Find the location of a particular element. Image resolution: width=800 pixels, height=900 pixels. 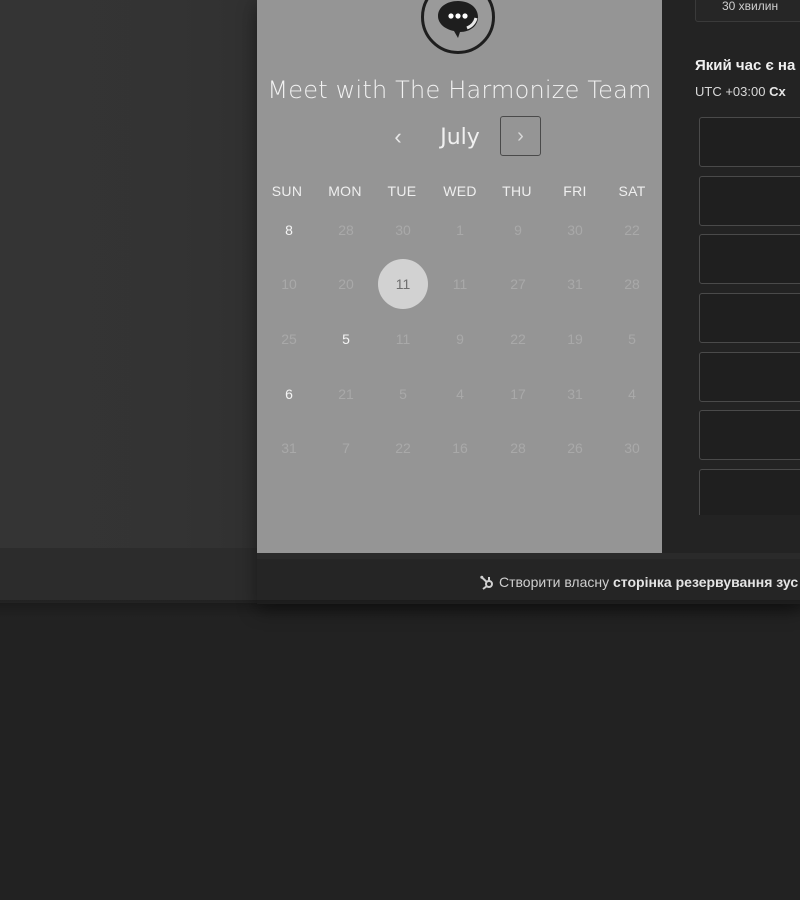

calendar-day: 16 is located at coordinates (460, 448).